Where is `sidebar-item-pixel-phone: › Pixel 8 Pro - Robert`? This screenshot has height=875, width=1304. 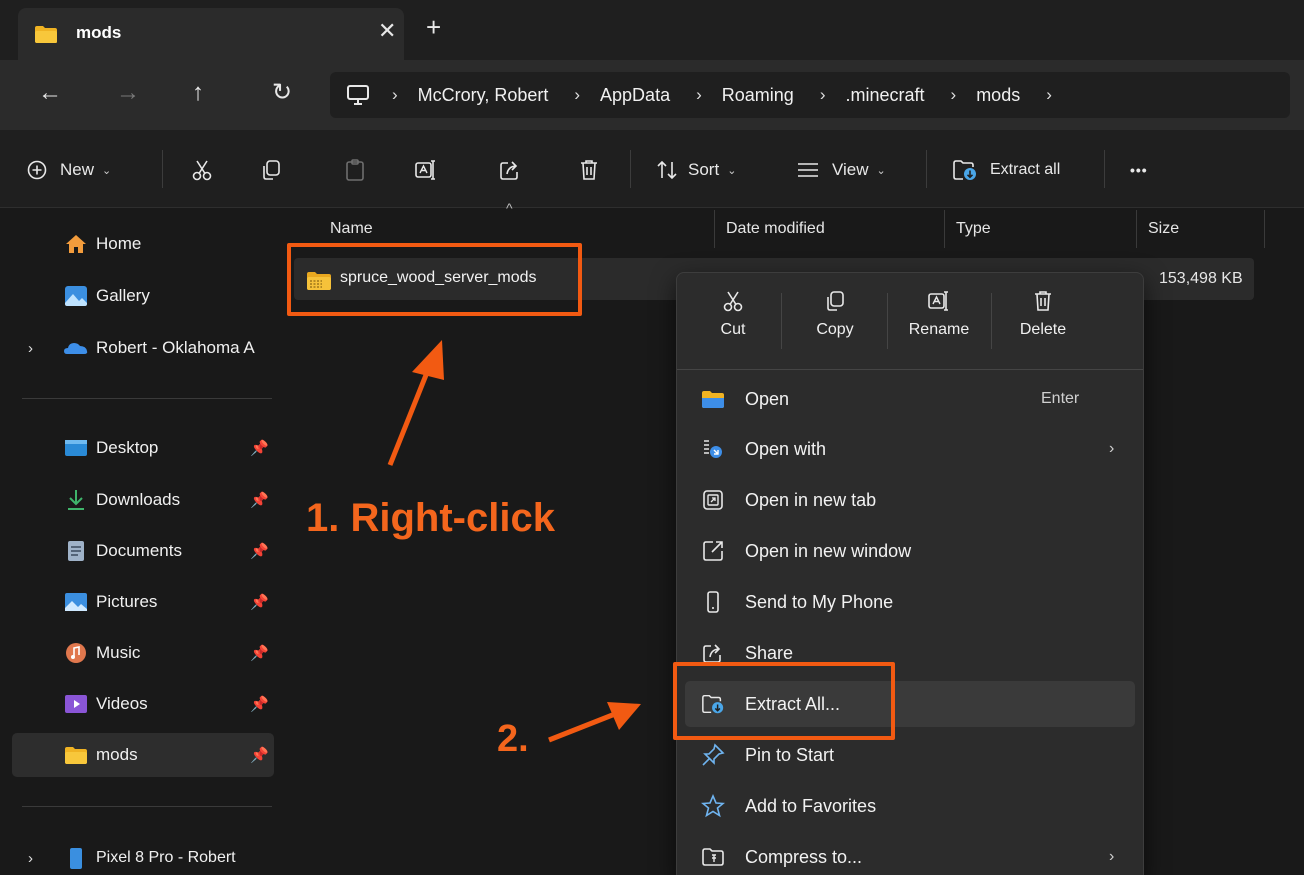
sidebar-item-pixel-phone: › Pixel 8 Pro - Robert is located at coordinates (143, 855).